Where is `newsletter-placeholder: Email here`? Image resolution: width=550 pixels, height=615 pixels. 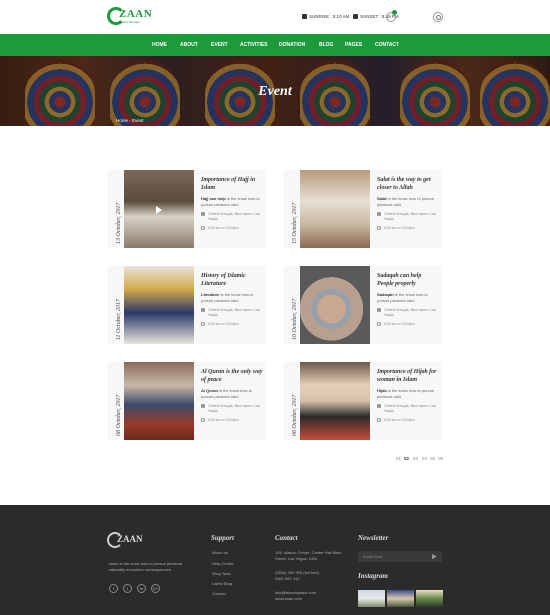
newsletter-placeholder: Email here is located at coordinates (373, 556).